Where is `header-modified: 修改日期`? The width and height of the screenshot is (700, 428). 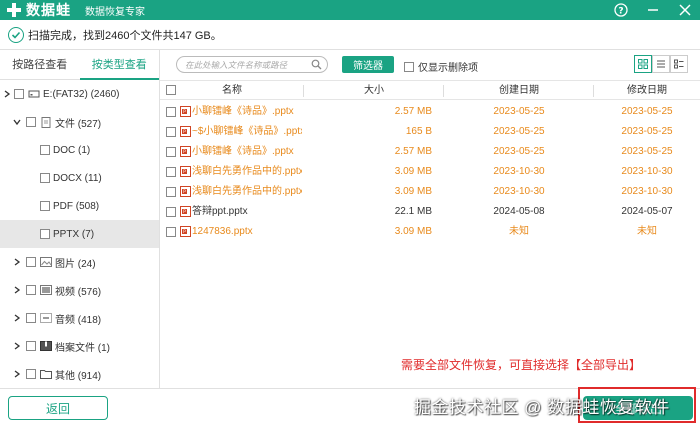
header-modified: 修改日期 is located at coordinates (647, 91).